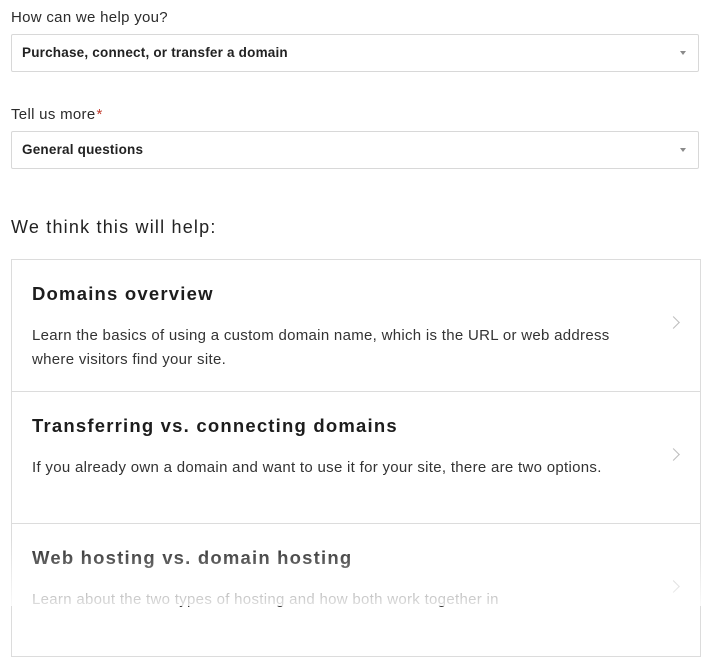 The height and width of the screenshot is (657, 723). I want to click on help-topic-value: Purchase, connect, or transfer a domain, so click(155, 52).